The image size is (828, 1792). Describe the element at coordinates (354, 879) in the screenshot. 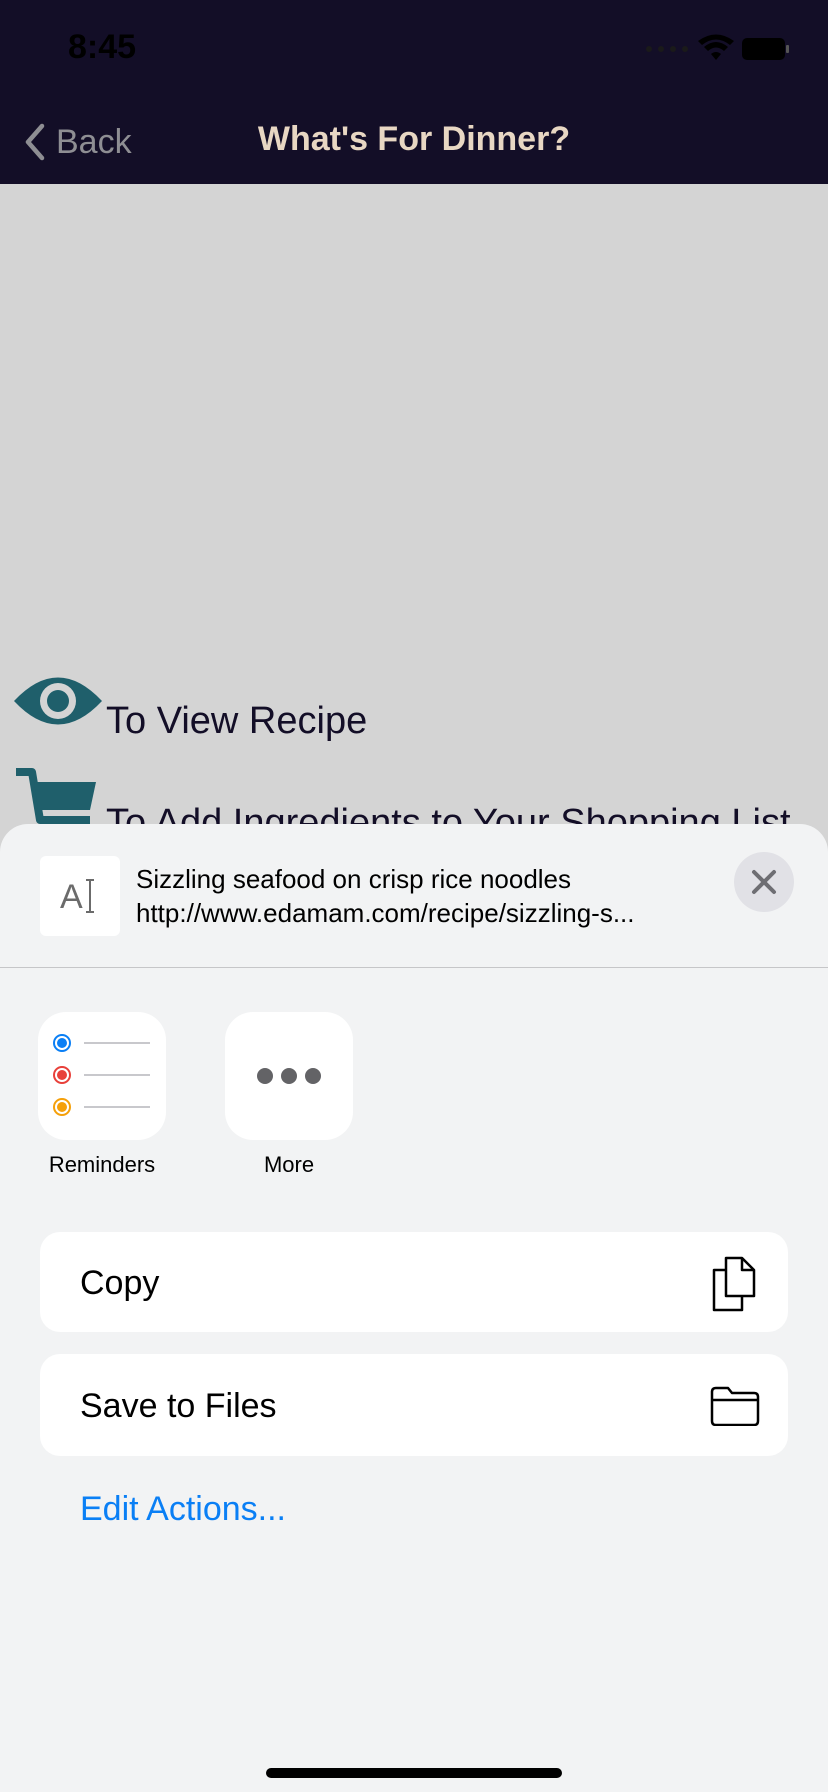

I see `share-item-title: Sizzling seafood on crisp rice noodles` at that location.